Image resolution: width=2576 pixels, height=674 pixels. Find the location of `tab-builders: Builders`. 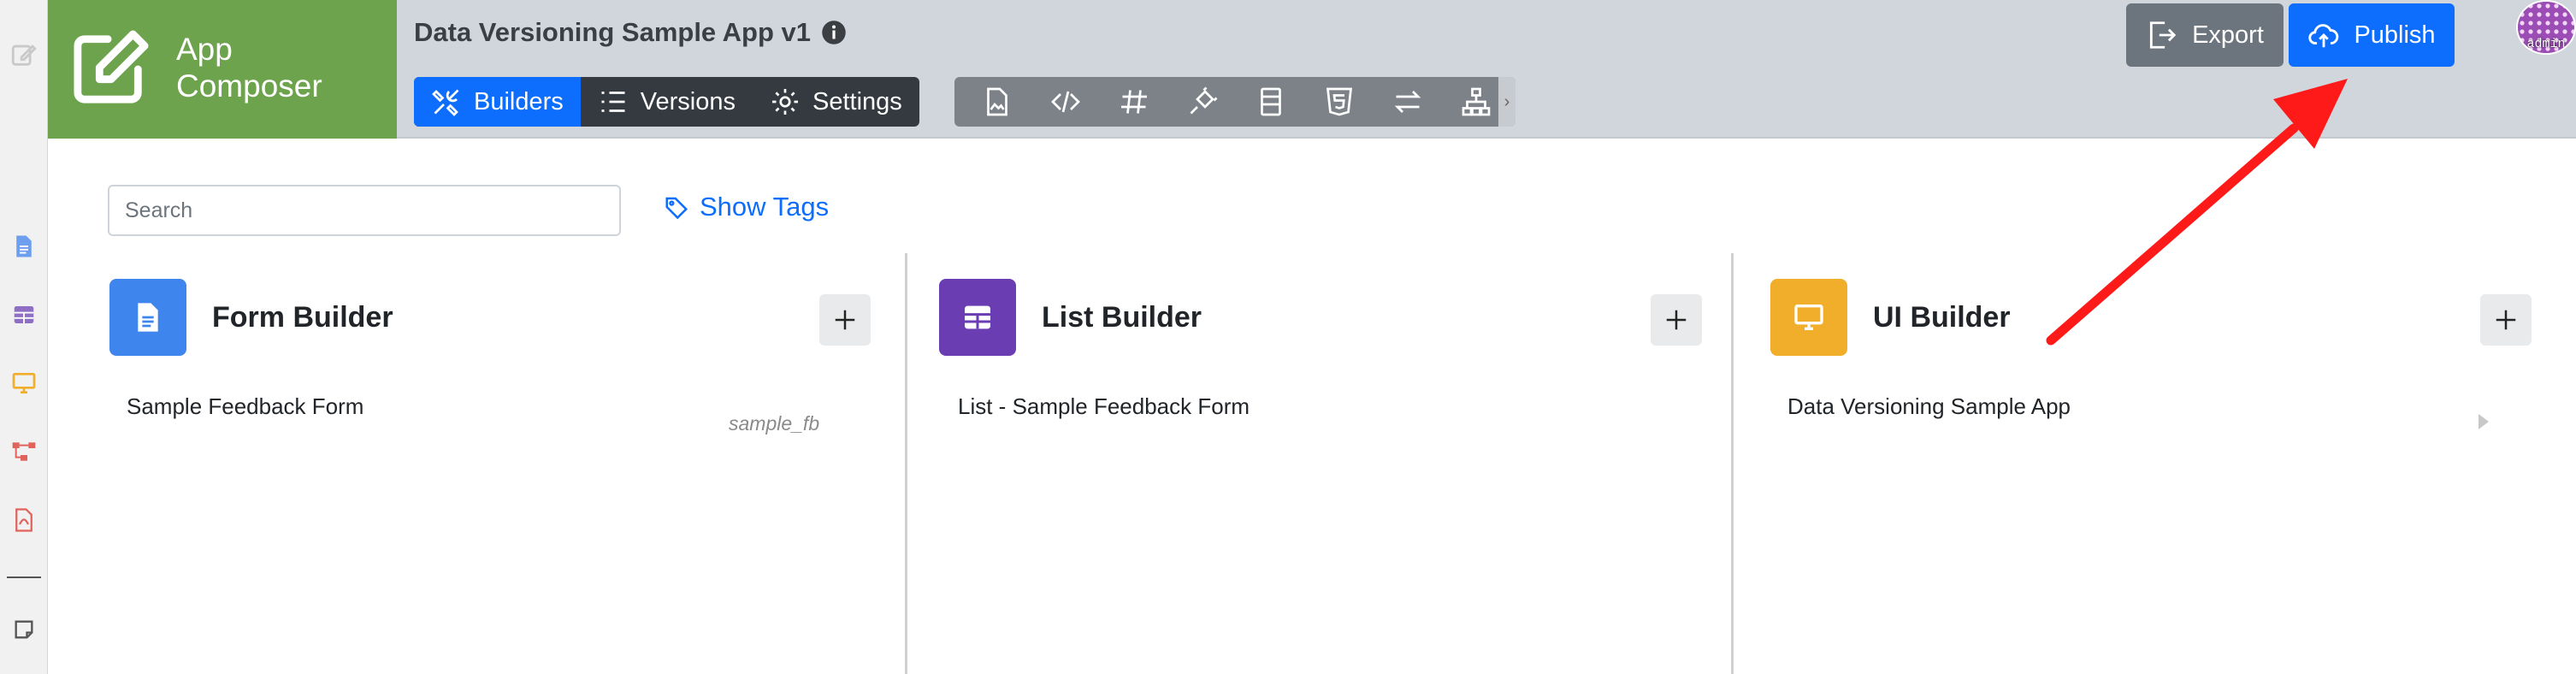

tab-builders: Builders is located at coordinates (497, 102).